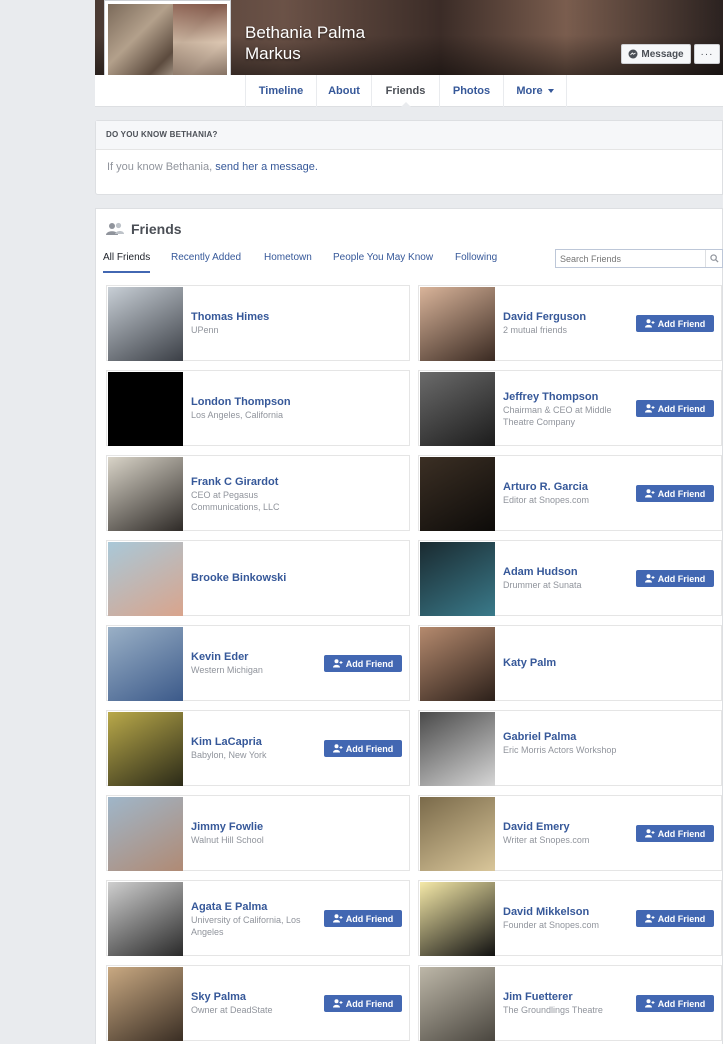 The image size is (723, 1044). Describe the element at coordinates (476, 257) in the screenshot. I see `subtab-following: Following` at that location.